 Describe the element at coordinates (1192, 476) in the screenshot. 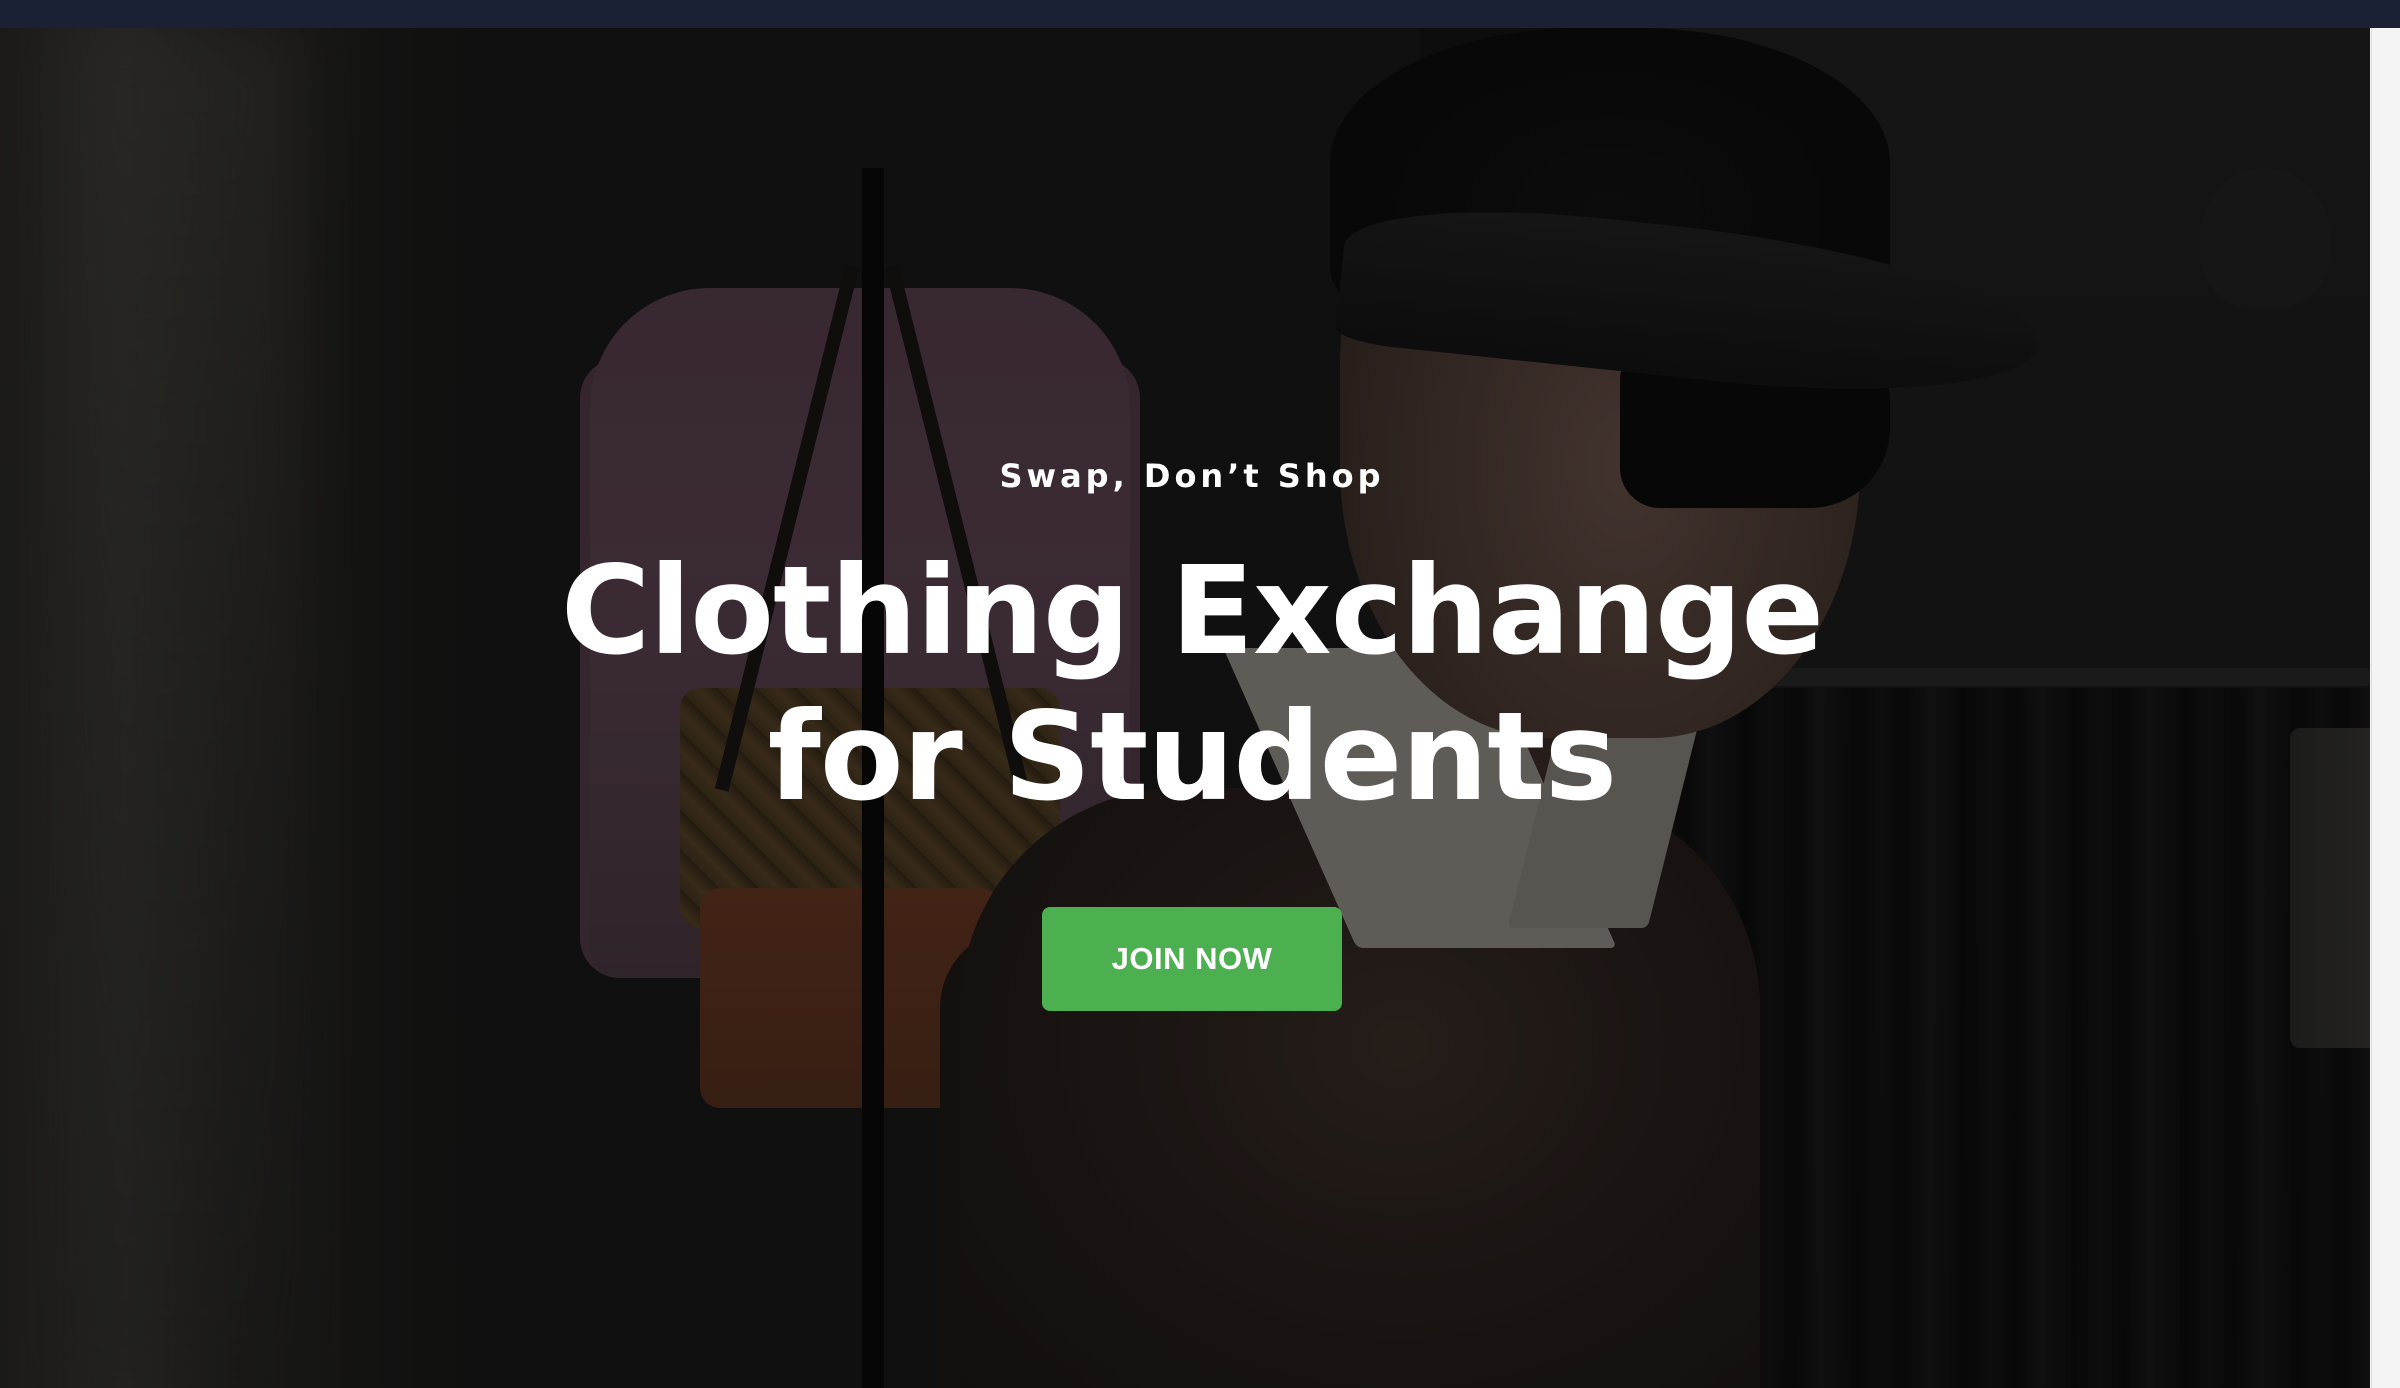

I see `hero-tagline: Swap, Don’t Shop` at that location.